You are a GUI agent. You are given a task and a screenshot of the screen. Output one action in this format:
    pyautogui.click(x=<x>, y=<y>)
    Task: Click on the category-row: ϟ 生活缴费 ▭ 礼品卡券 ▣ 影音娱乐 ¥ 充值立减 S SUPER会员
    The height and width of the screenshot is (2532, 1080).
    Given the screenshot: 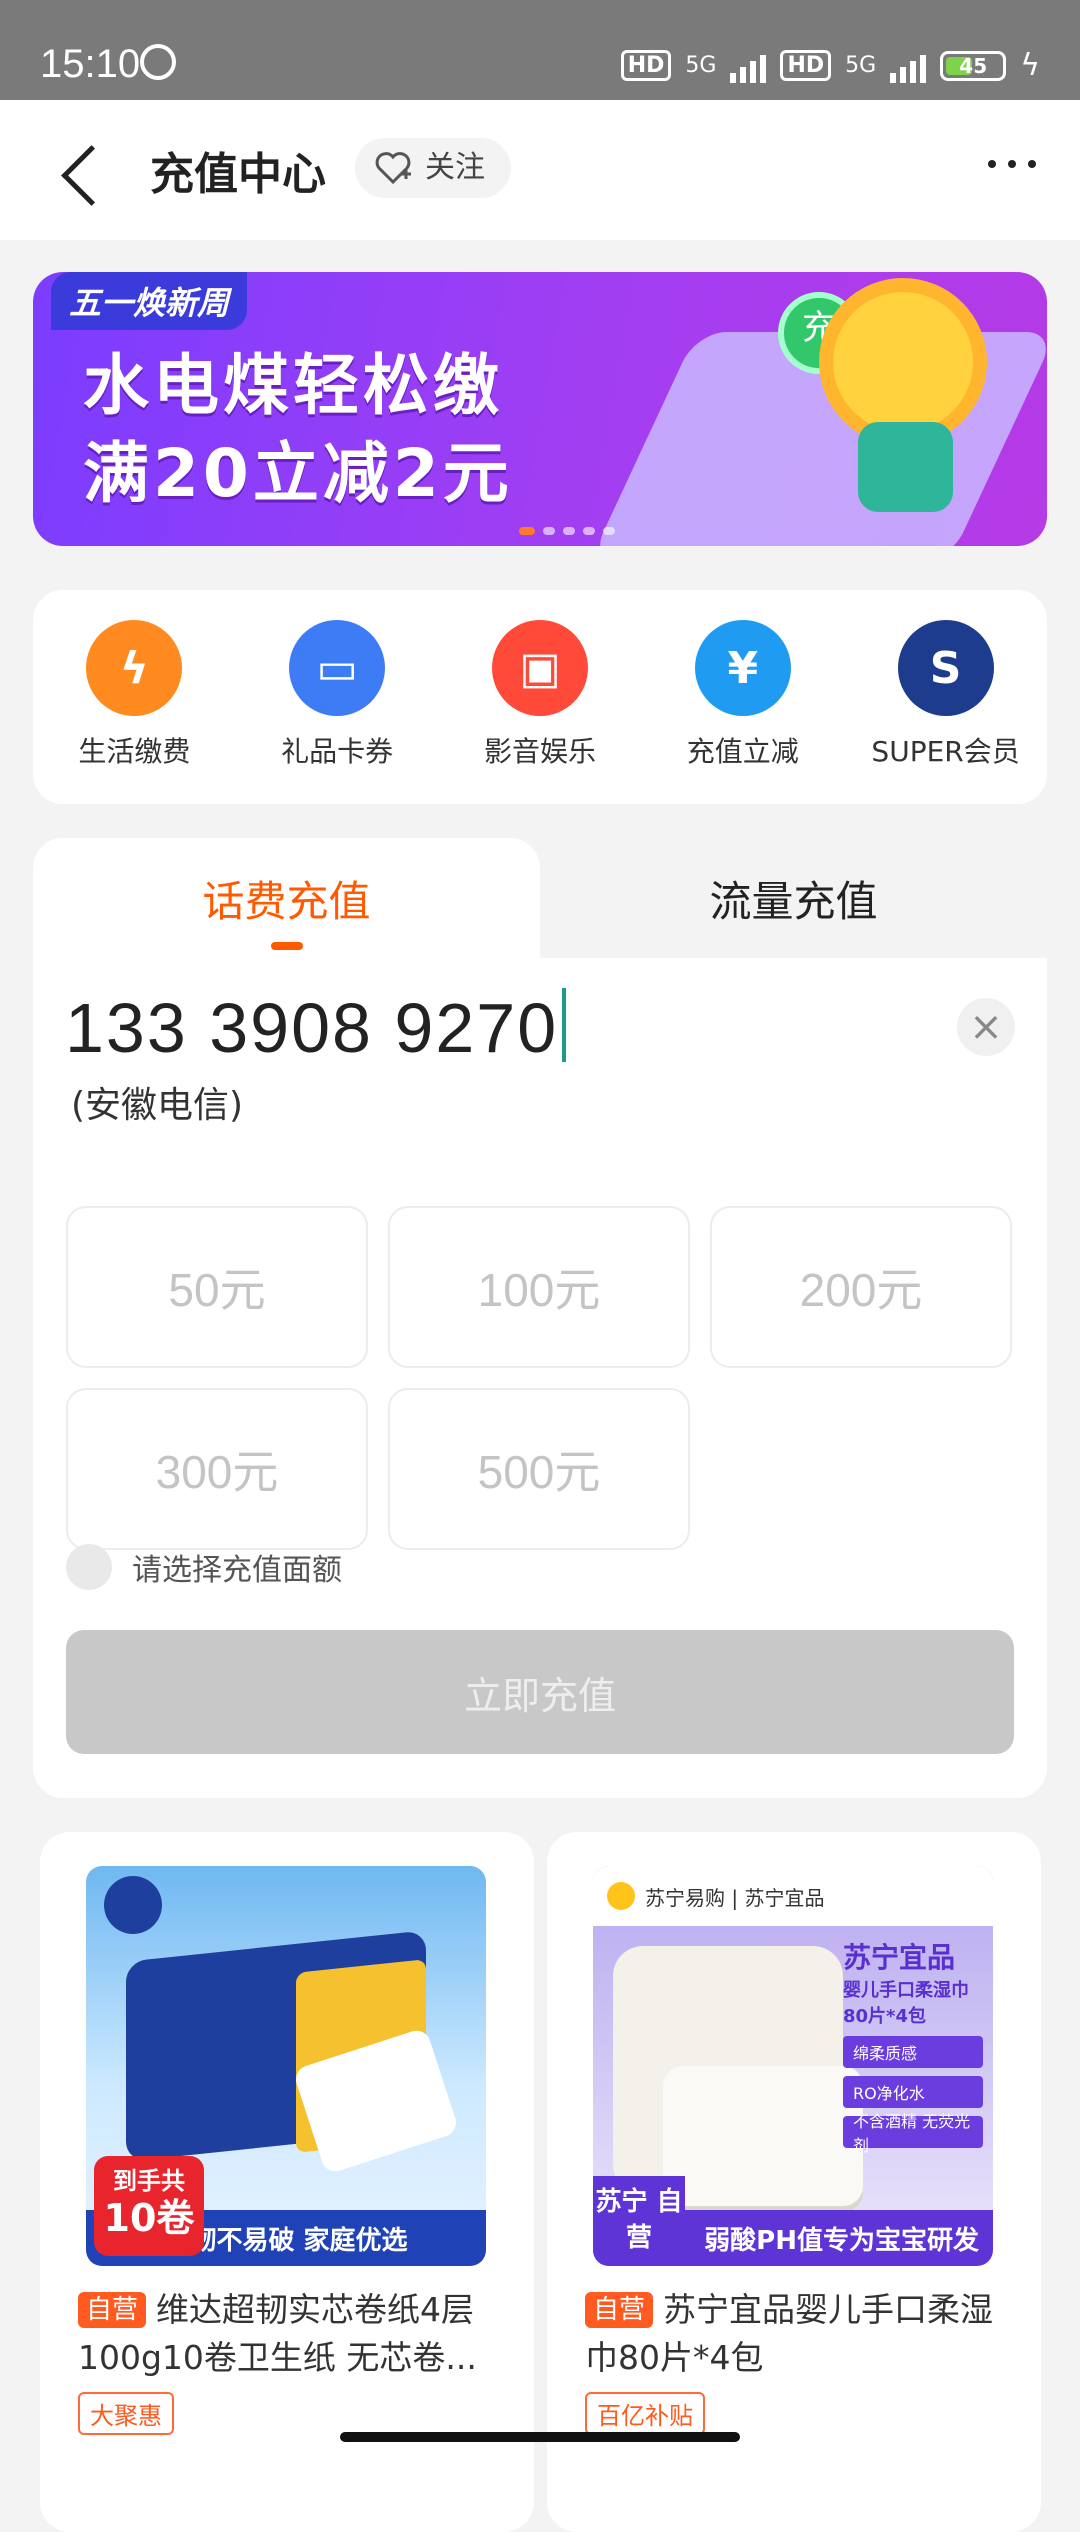 What is the action you would take?
    pyautogui.click(x=540, y=697)
    